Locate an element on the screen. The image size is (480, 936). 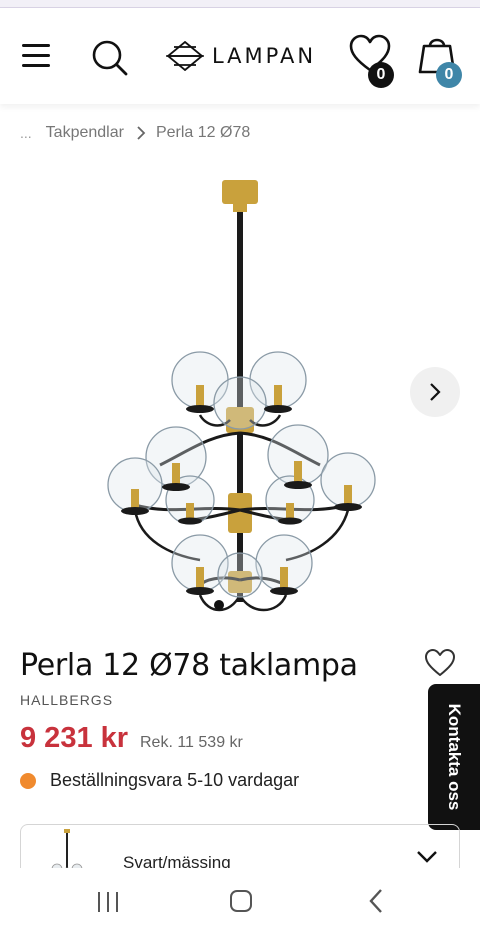
chevron-down-icon is located at coordinates (427, 857).